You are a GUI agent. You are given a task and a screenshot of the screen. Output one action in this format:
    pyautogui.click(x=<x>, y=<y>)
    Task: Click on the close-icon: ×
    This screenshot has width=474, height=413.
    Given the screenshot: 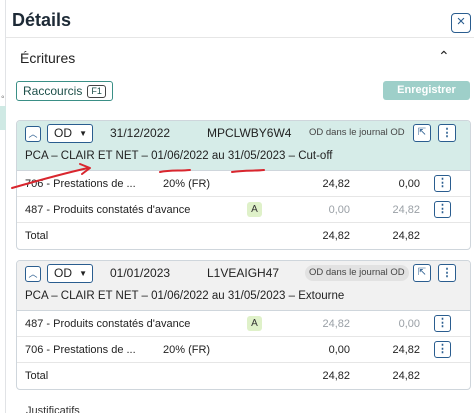 What is the action you would take?
    pyautogui.click(x=461, y=23)
    